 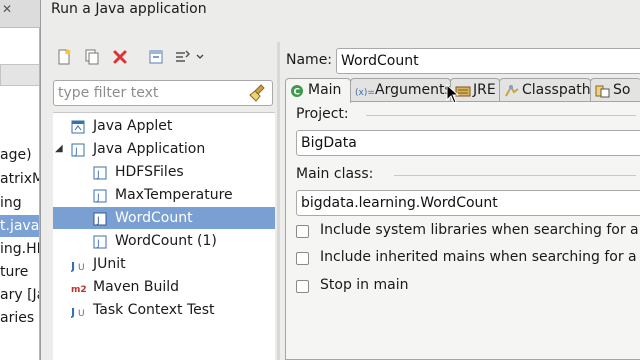 What do you see at coordinates (164, 264) in the screenshot?
I see `tree-item-junit: JU JUnit` at bounding box center [164, 264].